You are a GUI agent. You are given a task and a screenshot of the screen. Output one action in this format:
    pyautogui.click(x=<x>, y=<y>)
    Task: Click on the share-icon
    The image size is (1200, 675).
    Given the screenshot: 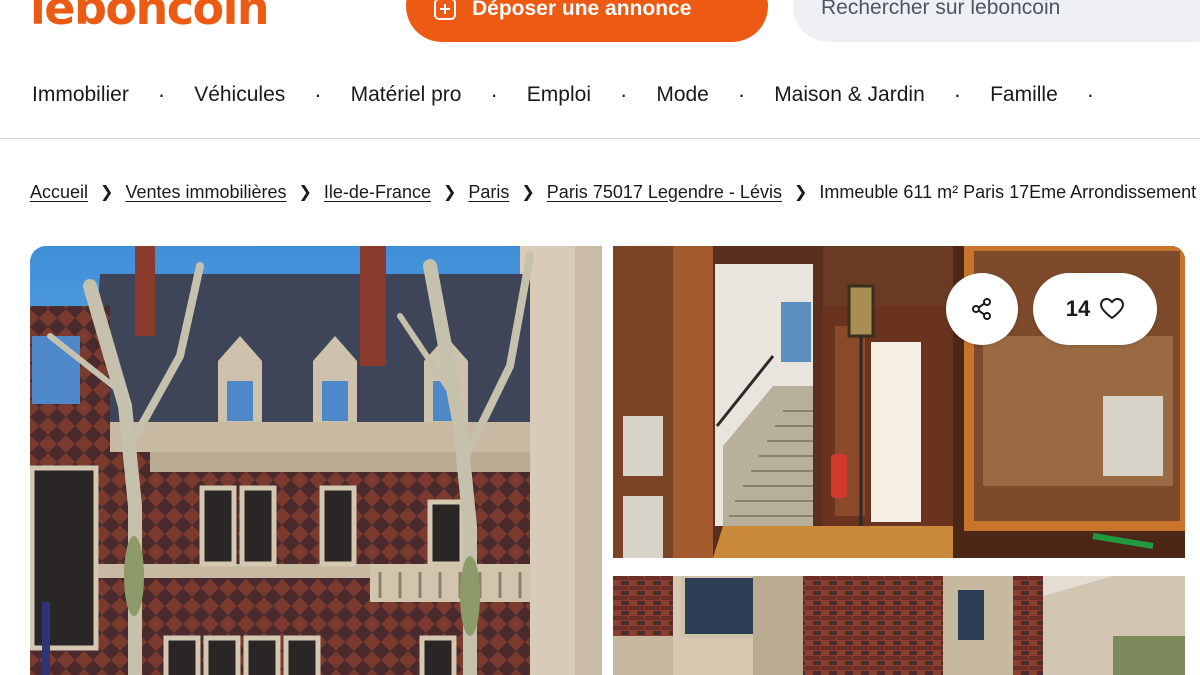 What is the action you would take?
    pyautogui.click(x=981, y=309)
    